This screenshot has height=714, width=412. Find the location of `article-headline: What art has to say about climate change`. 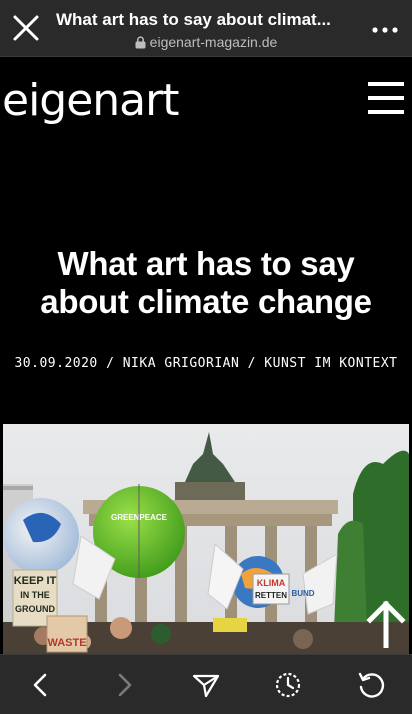

article-headline: What art has to say about climate change is located at coordinates (206, 283).